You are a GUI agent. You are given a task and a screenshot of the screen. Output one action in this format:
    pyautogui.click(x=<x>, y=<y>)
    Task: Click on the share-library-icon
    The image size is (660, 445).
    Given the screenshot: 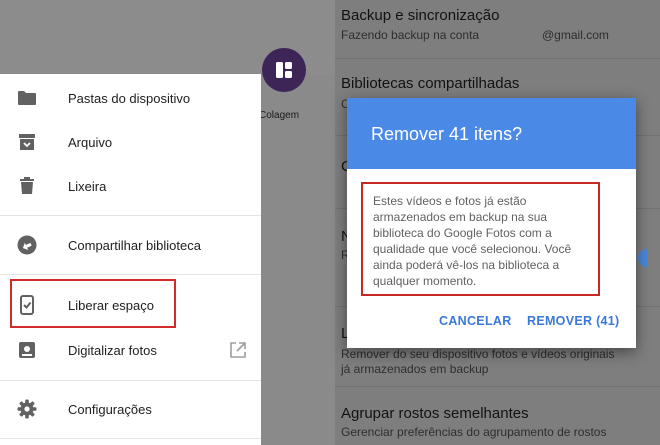 What is the action you would take?
    pyautogui.click(x=27, y=245)
    